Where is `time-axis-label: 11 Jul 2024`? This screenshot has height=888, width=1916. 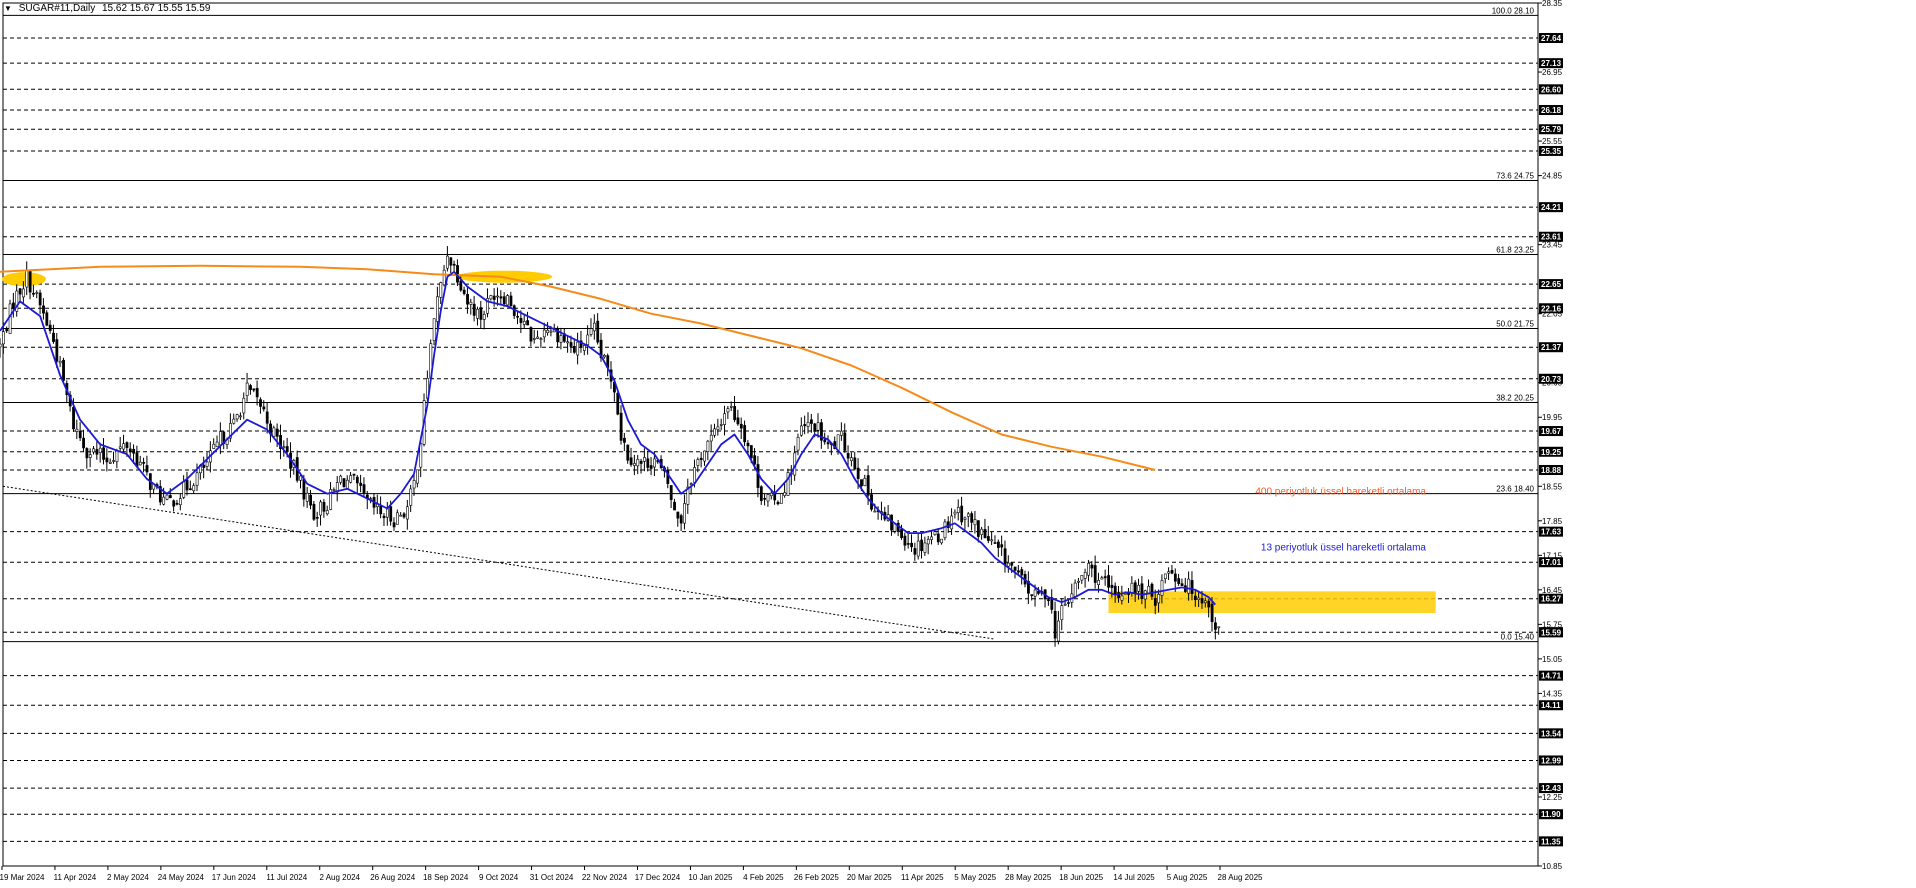
time-axis-label: 11 Jul 2024 is located at coordinates (286, 877).